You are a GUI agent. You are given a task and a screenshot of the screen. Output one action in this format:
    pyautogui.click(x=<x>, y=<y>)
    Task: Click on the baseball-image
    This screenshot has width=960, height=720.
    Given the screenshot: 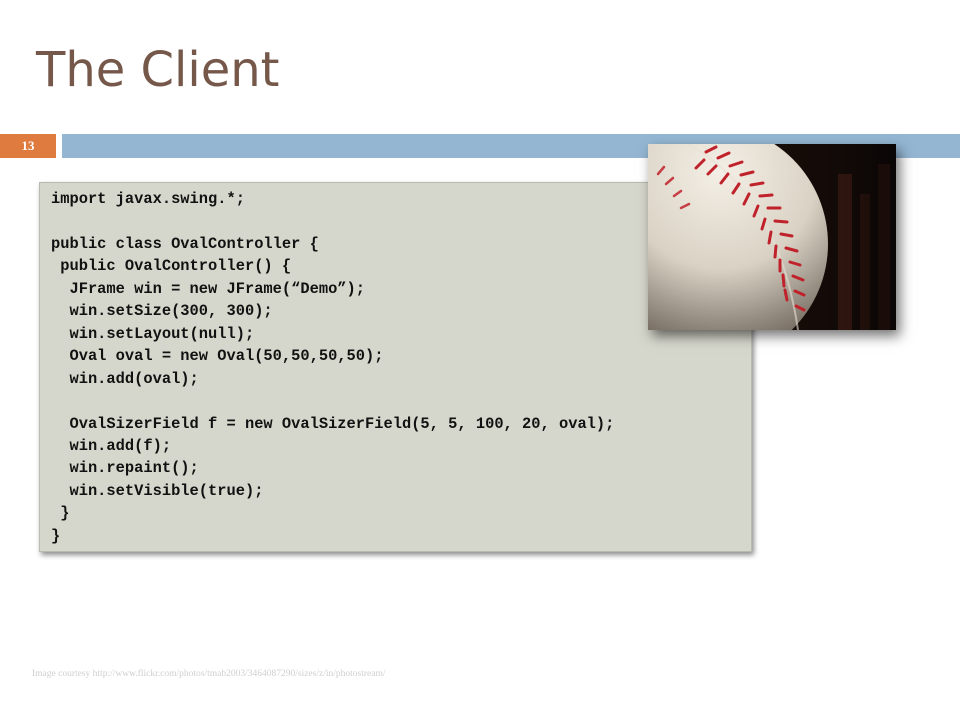 What is the action you would take?
    pyautogui.click(x=772, y=237)
    